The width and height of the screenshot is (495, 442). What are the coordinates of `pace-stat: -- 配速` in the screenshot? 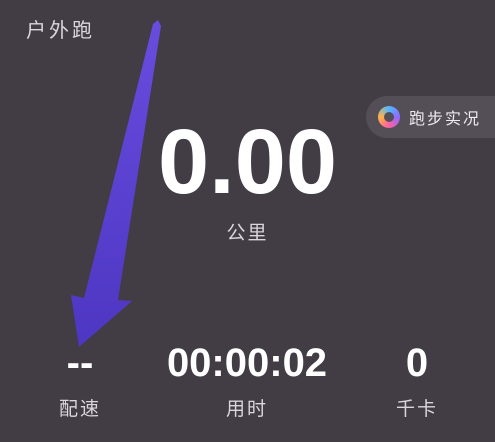 It's located at (85, 379).